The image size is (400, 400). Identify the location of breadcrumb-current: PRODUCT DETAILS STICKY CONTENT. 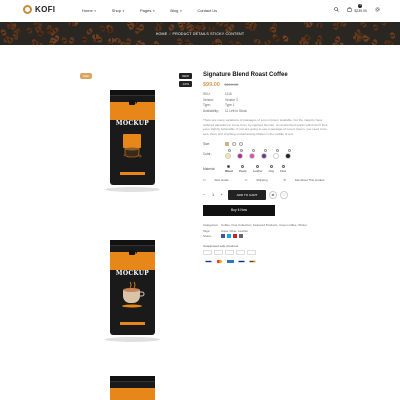
(208, 34).